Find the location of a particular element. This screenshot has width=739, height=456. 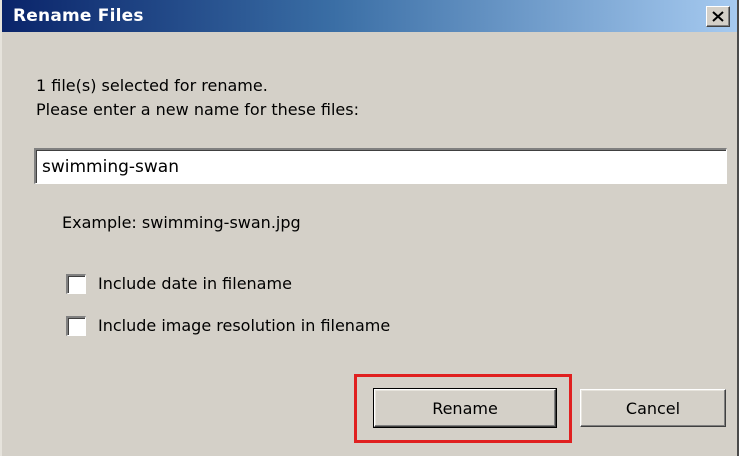

cancel-button: Cancel is located at coordinates (653, 408).